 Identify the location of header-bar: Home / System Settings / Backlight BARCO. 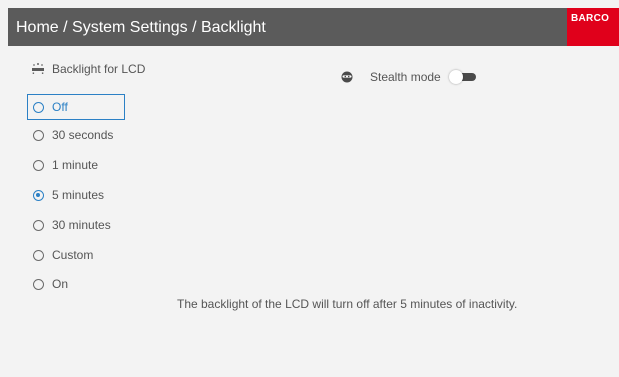
(313, 27).